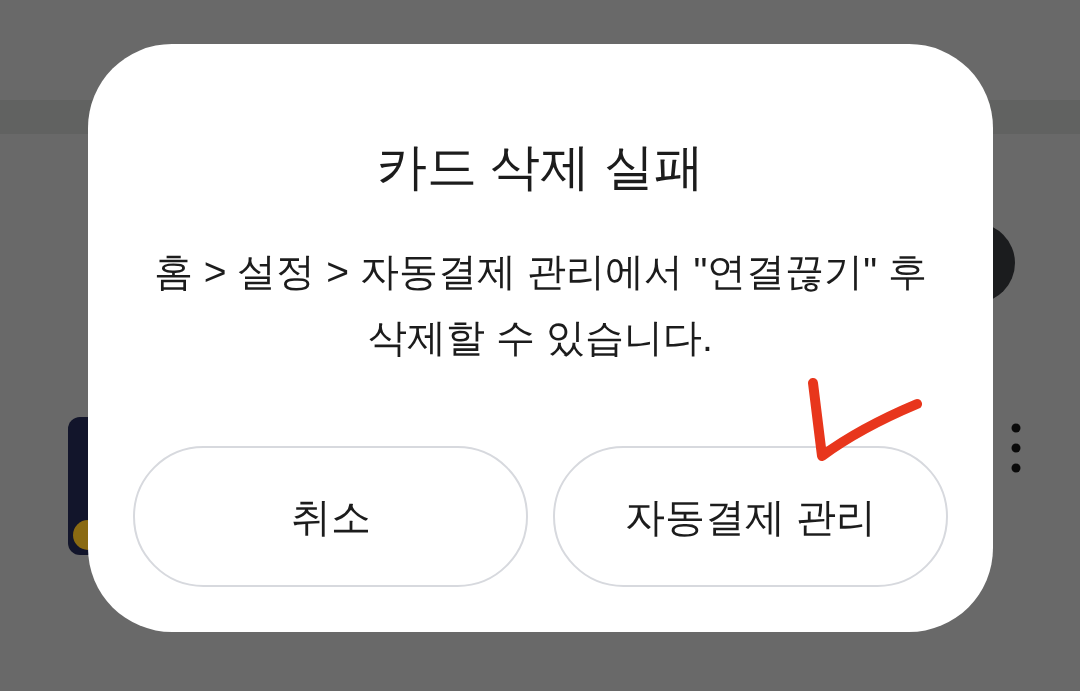 Image resolution: width=1080 pixels, height=691 pixels. Describe the element at coordinates (865, 419) in the screenshot. I see `hand-drawn-check-icon` at that location.